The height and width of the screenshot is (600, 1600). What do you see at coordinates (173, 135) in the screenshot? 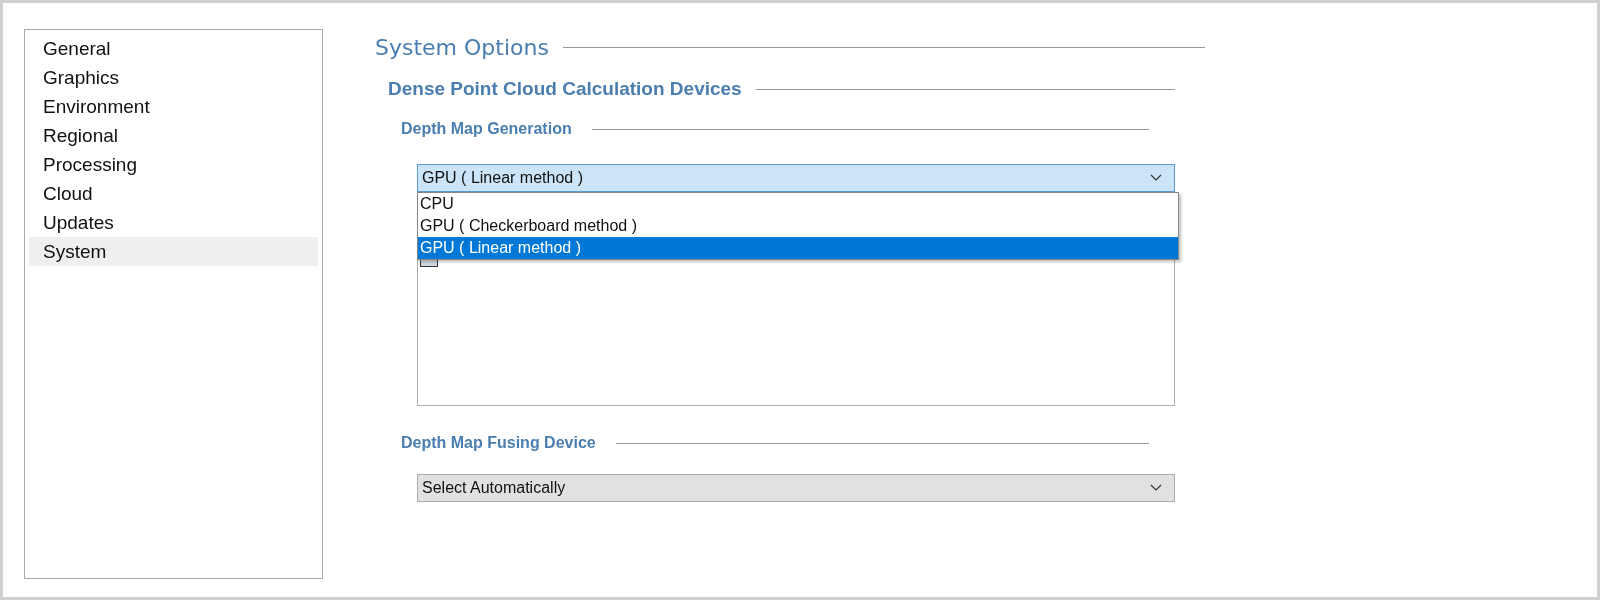
I see `sidebar-item: Regional` at bounding box center [173, 135].